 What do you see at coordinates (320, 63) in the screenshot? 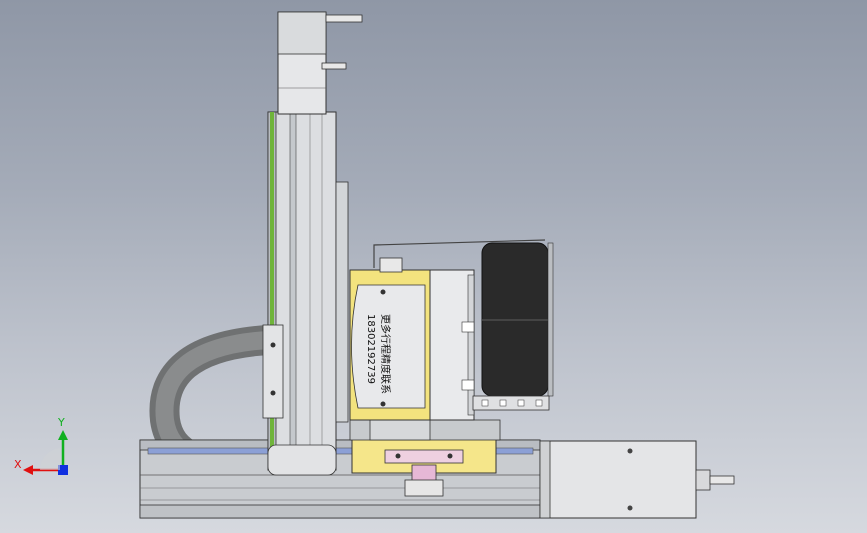
I see `column-top-motor` at bounding box center [320, 63].